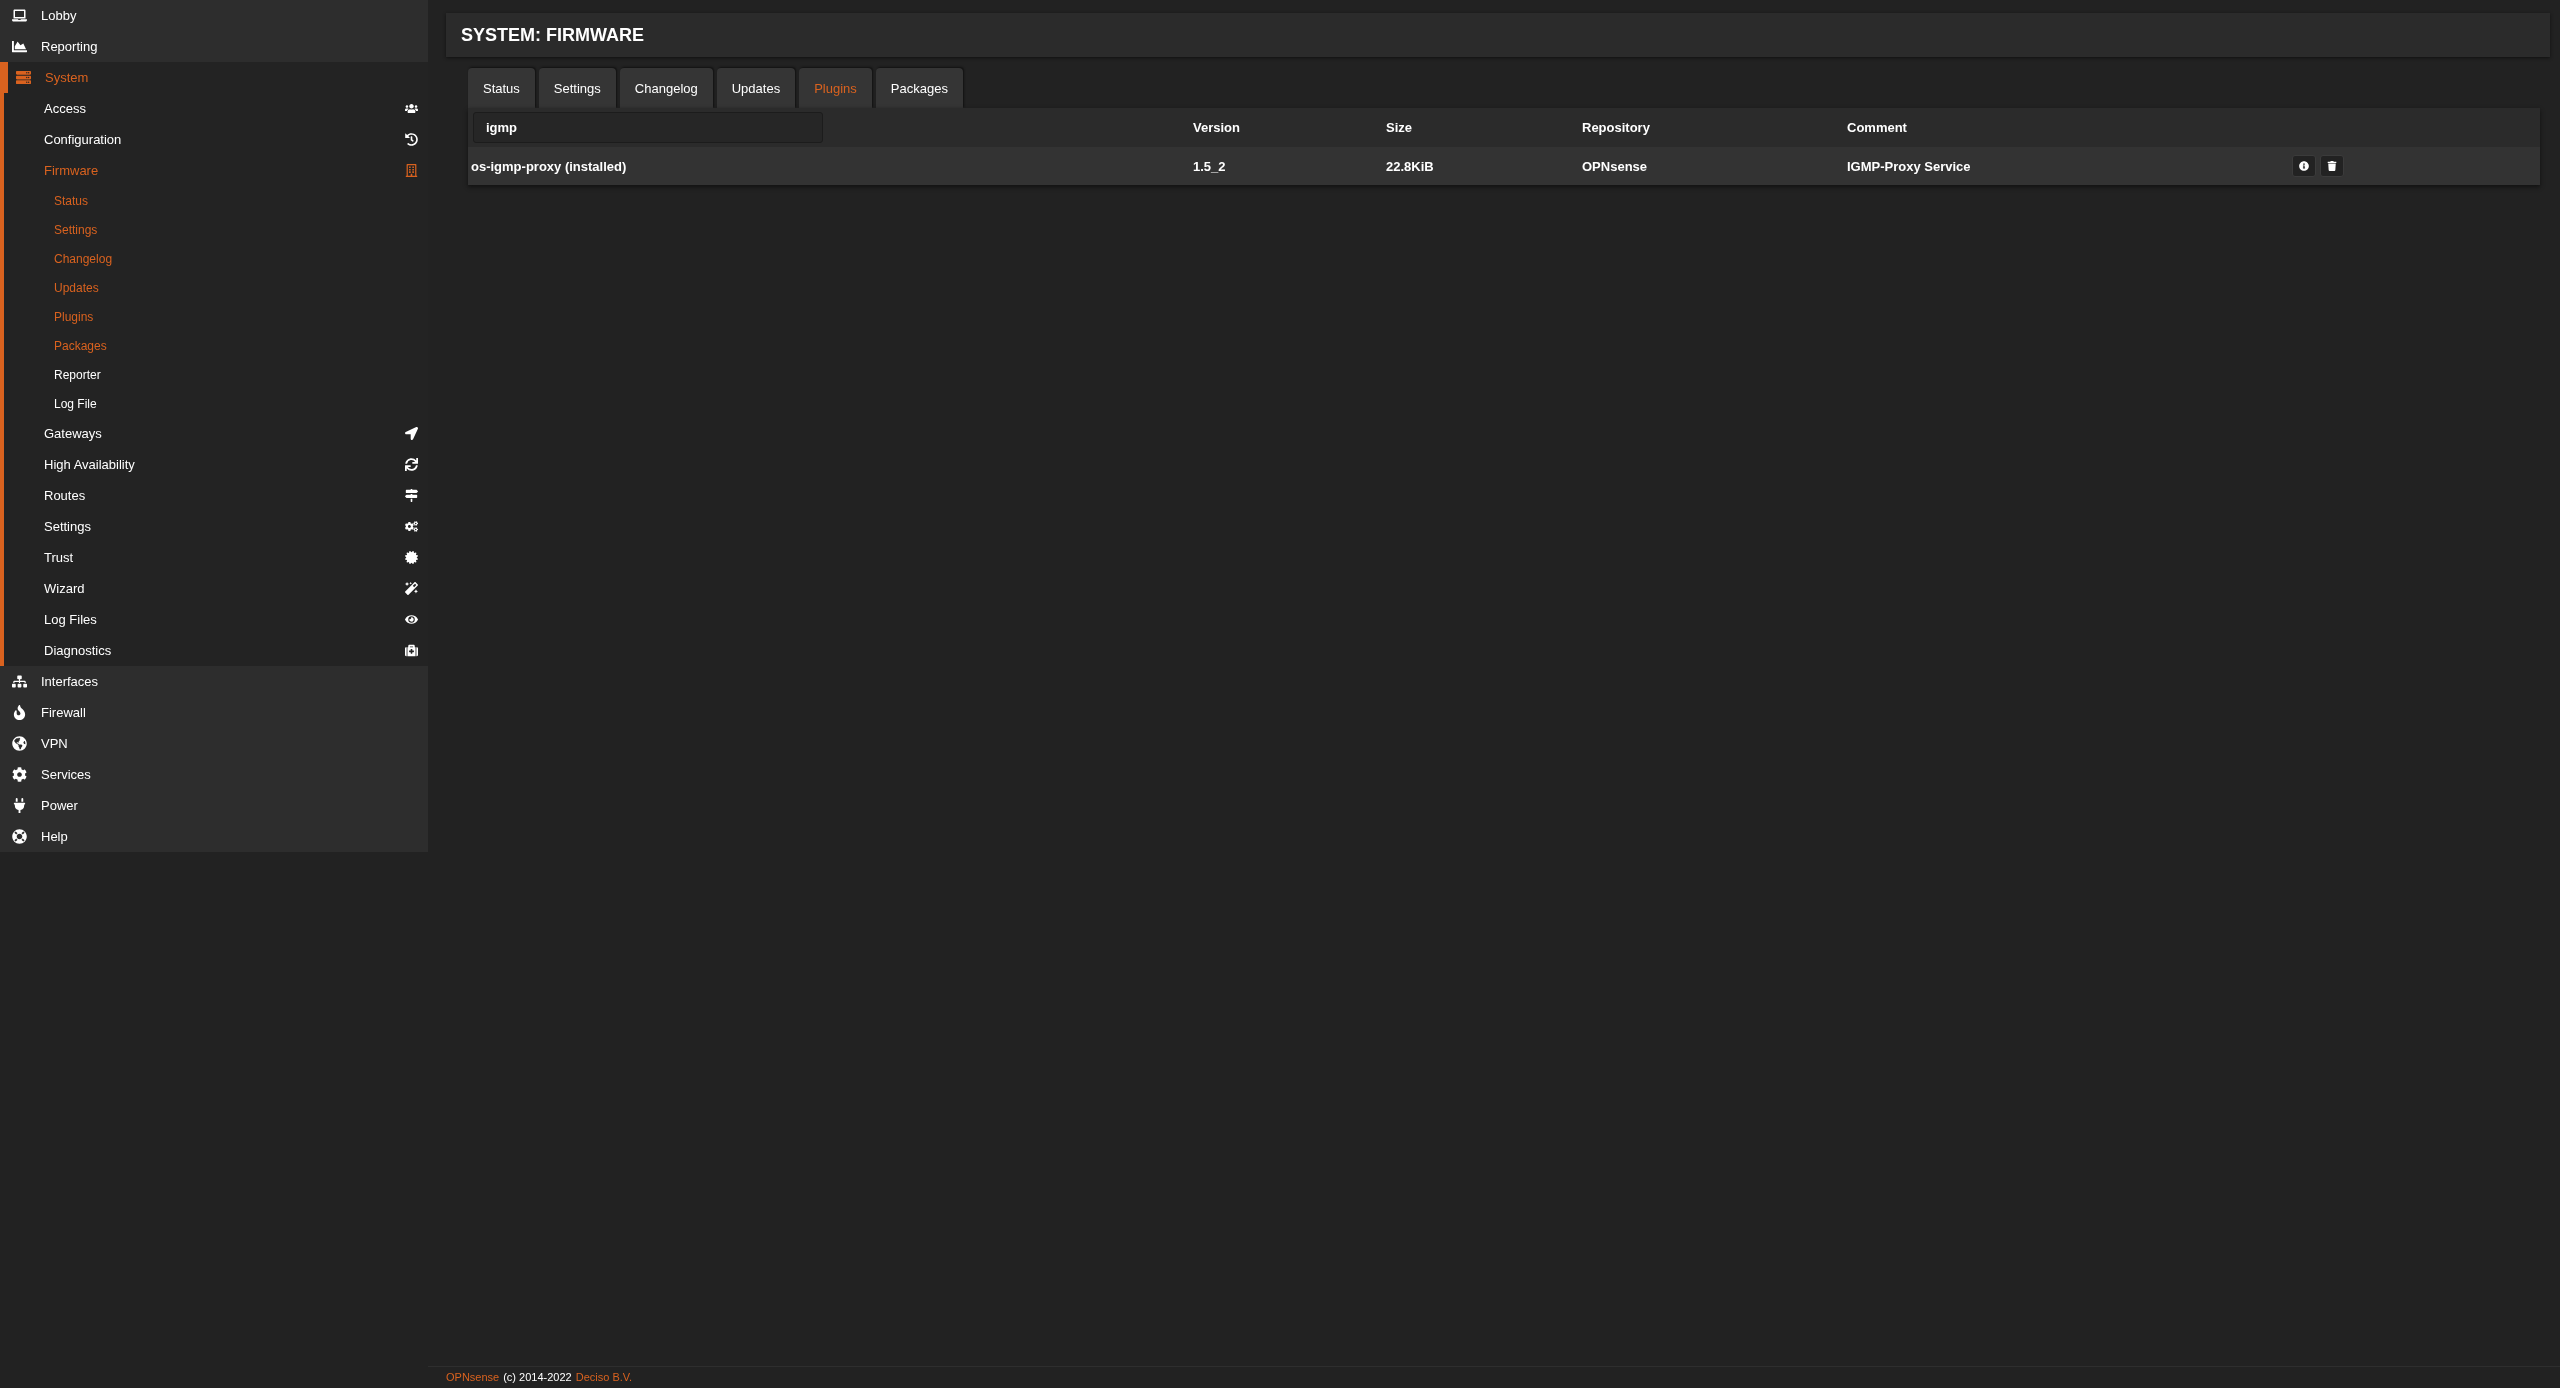  I want to click on sitemap-icon, so click(19, 681).